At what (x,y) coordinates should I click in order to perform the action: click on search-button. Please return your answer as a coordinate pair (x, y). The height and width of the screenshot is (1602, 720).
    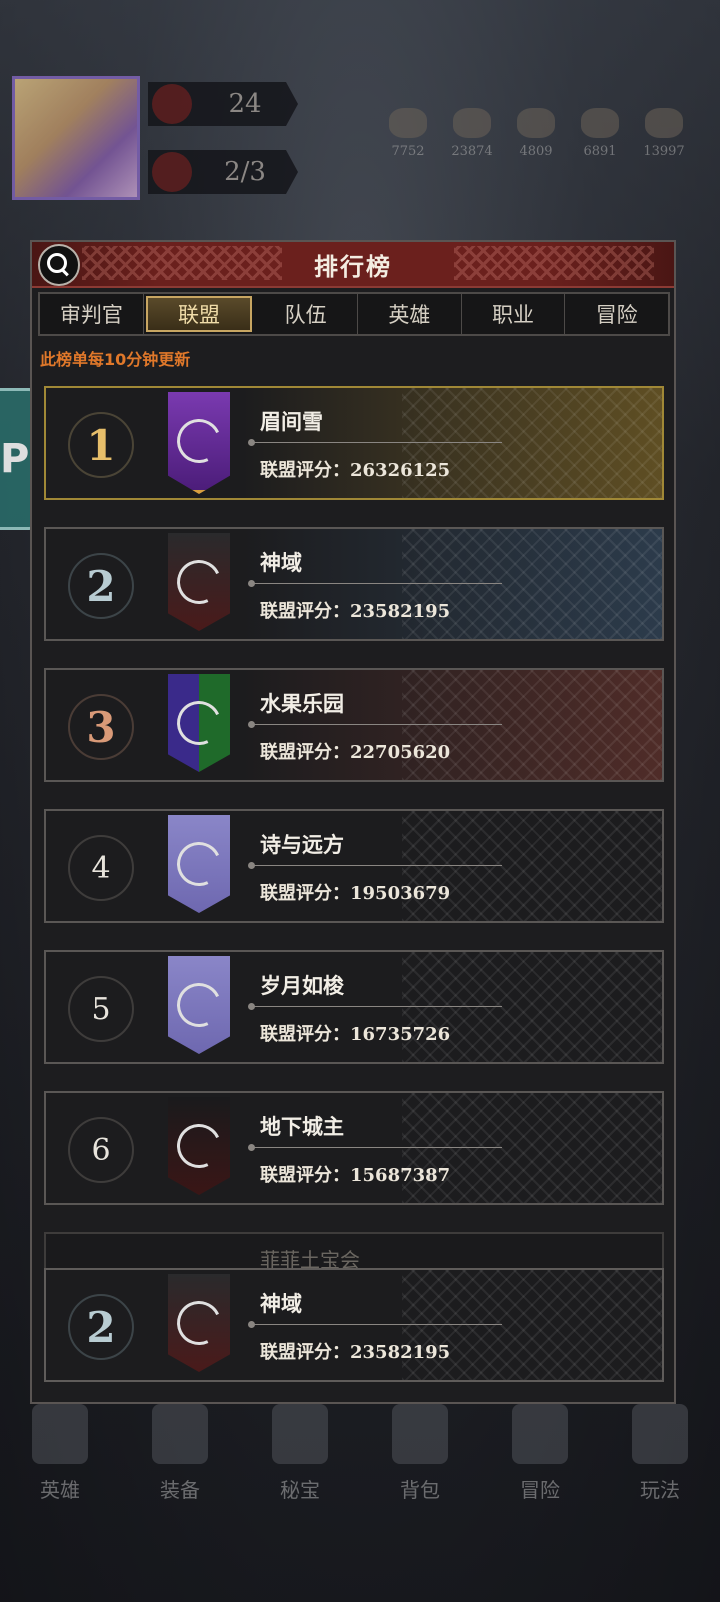
    Looking at the image, I should click on (59, 265).